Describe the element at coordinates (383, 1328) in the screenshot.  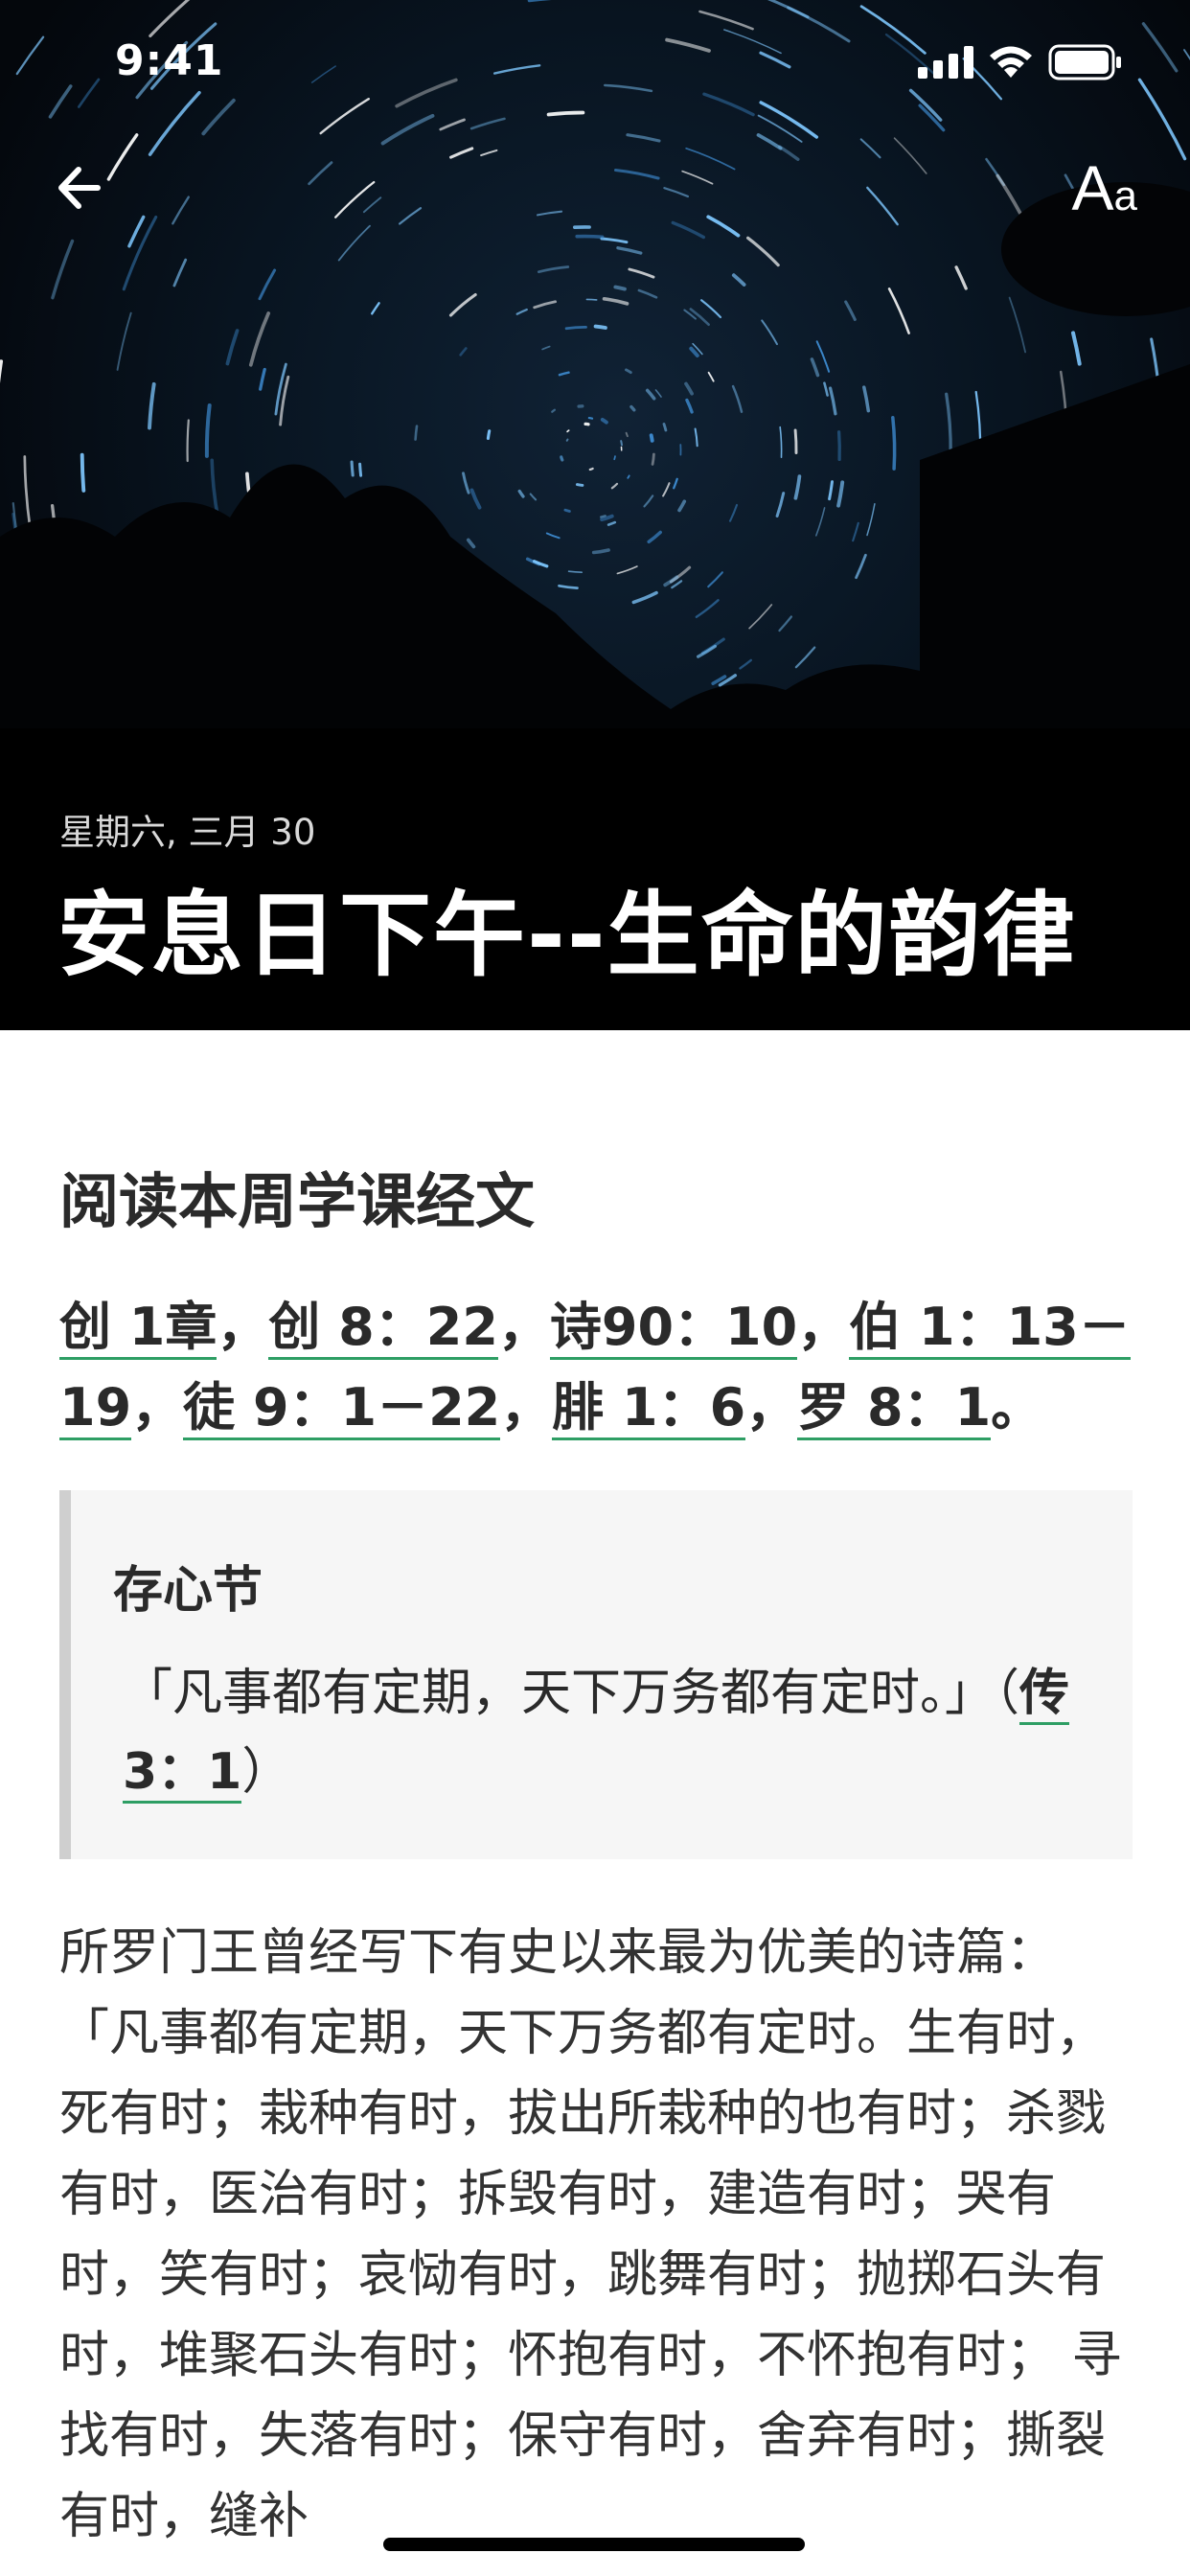
I see `scripture-link: 创 8：22` at that location.